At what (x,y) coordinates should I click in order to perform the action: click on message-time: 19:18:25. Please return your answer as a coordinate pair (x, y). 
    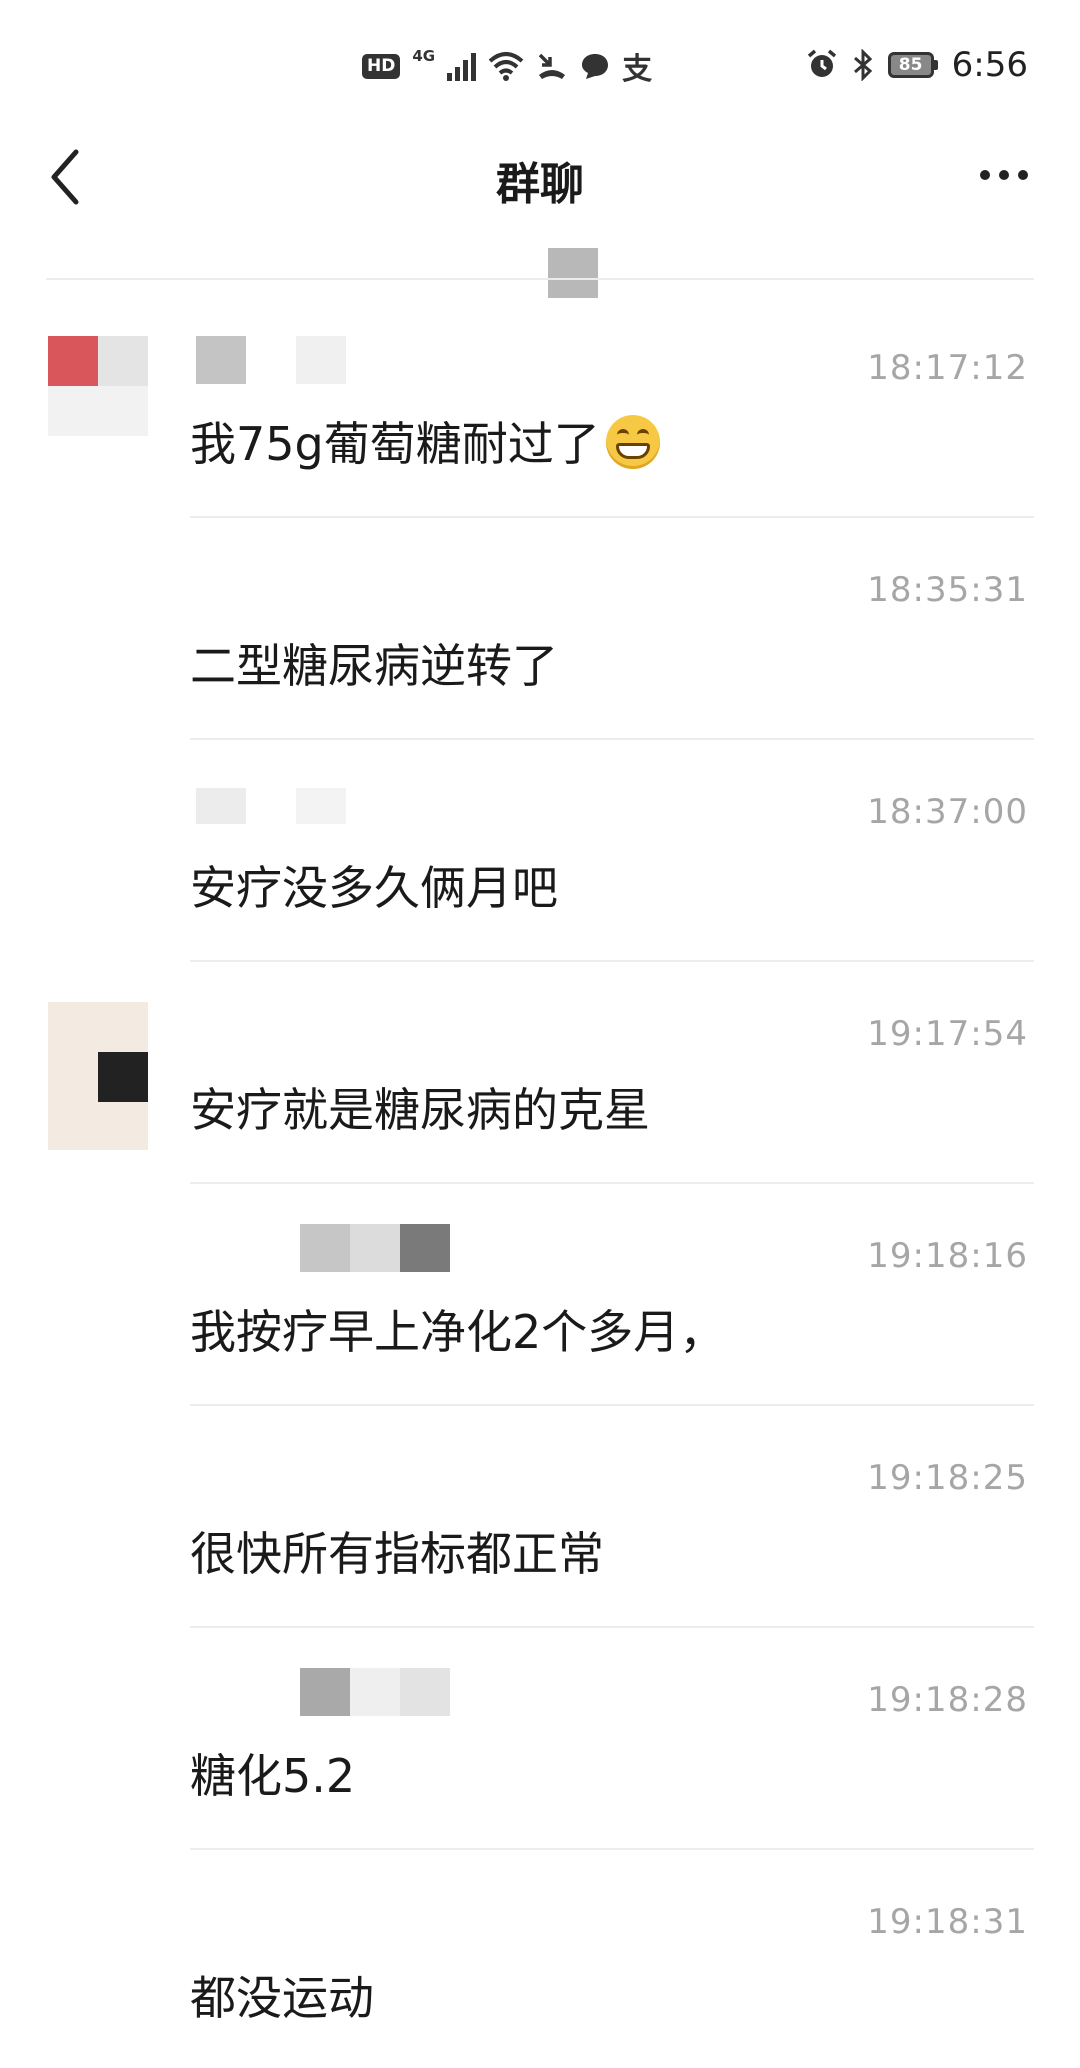
    Looking at the image, I should click on (947, 1478).